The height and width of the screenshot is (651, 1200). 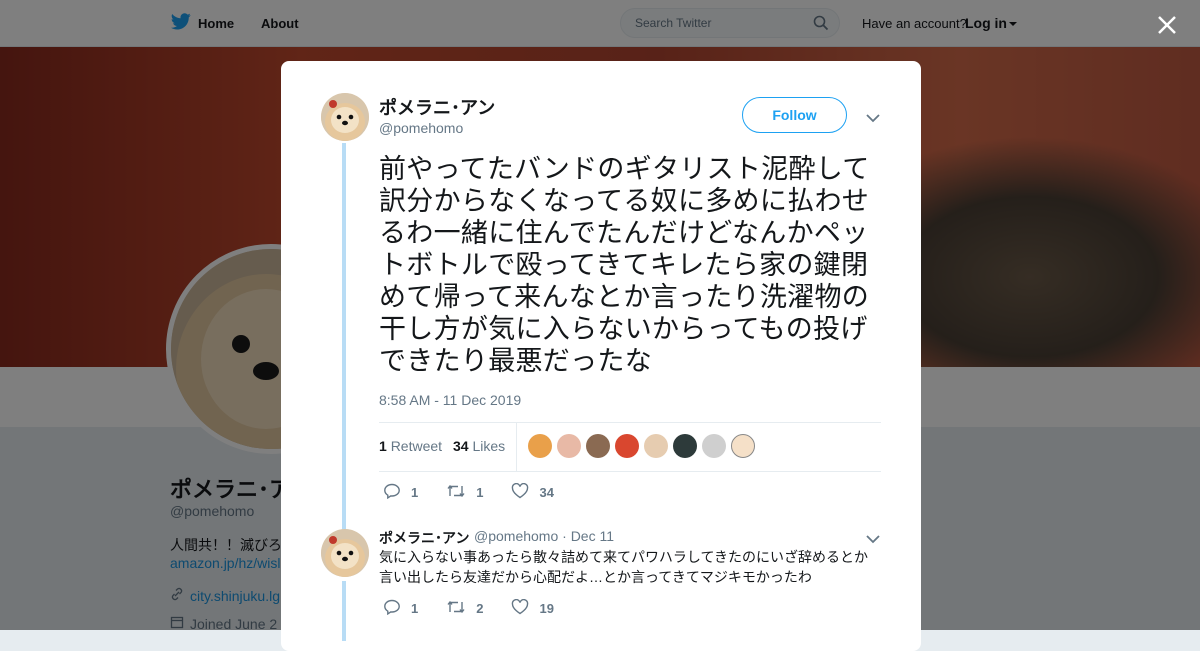 I want to click on tweet-actions: 1 1 34, so click(x=482, y=492).